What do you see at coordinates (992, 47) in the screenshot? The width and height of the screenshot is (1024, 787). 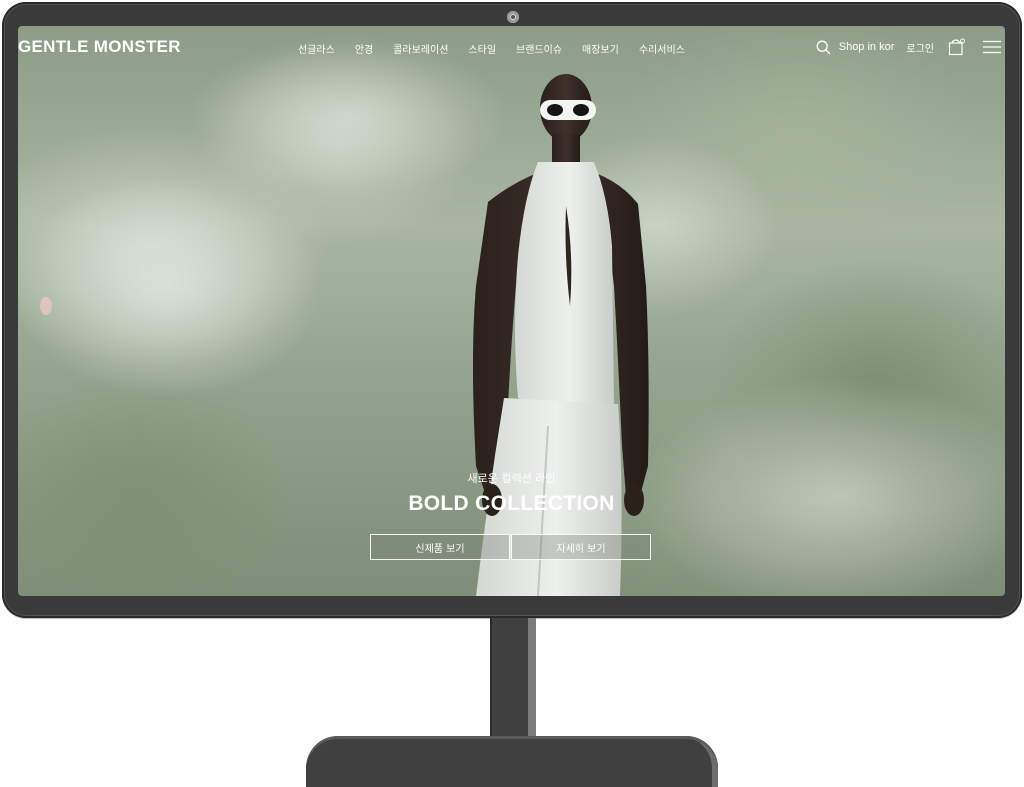 I see `hamburger-menu-icon` at bounding box center [992, 47].